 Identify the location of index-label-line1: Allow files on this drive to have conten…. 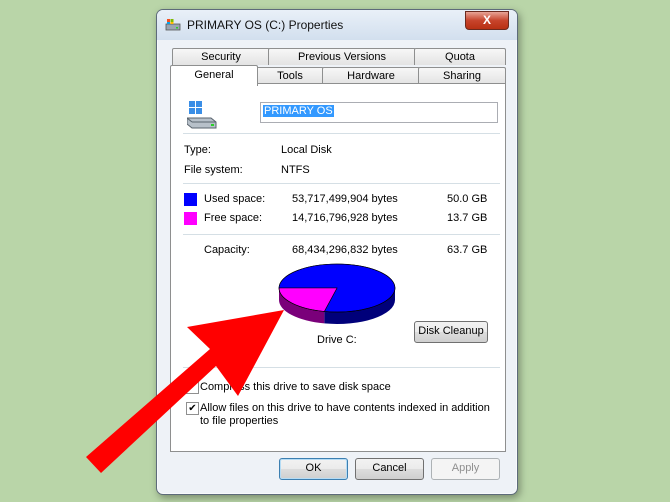
(345, 408).